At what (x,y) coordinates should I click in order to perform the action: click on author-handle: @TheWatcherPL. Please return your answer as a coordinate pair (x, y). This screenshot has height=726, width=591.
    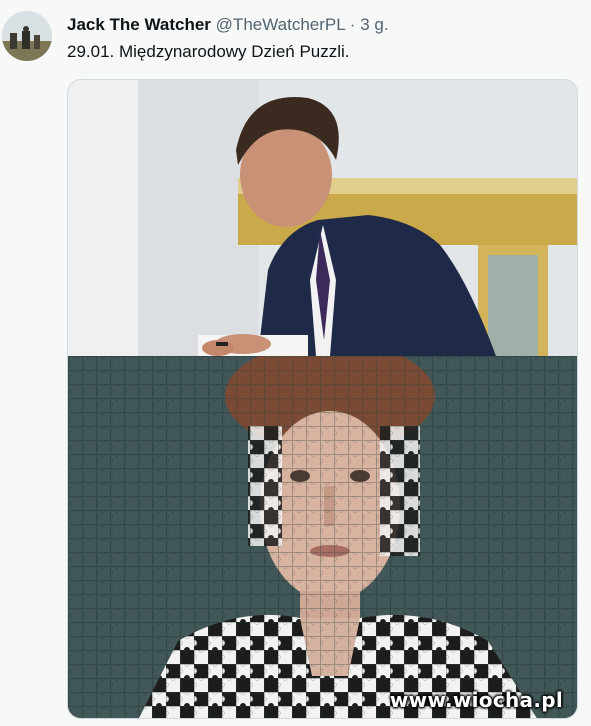
    Looking at the image, I should click on (280, 24).